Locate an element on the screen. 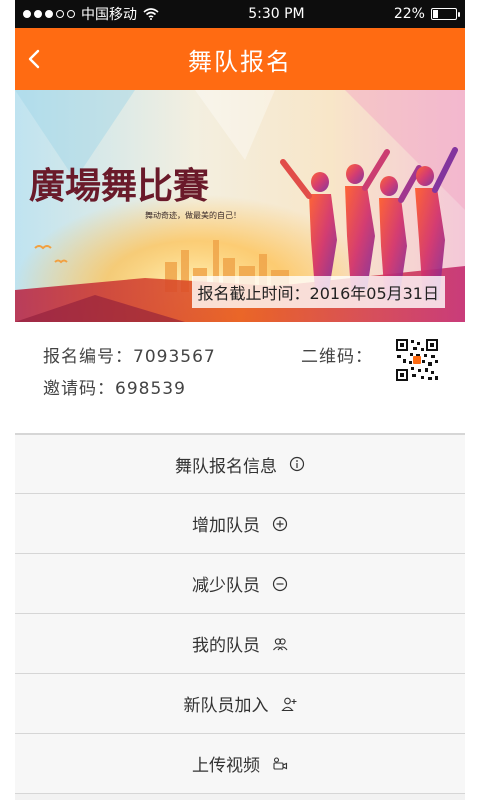  menu-item-team-info: 舞队报名信息 is located at coordinates (240, 464).